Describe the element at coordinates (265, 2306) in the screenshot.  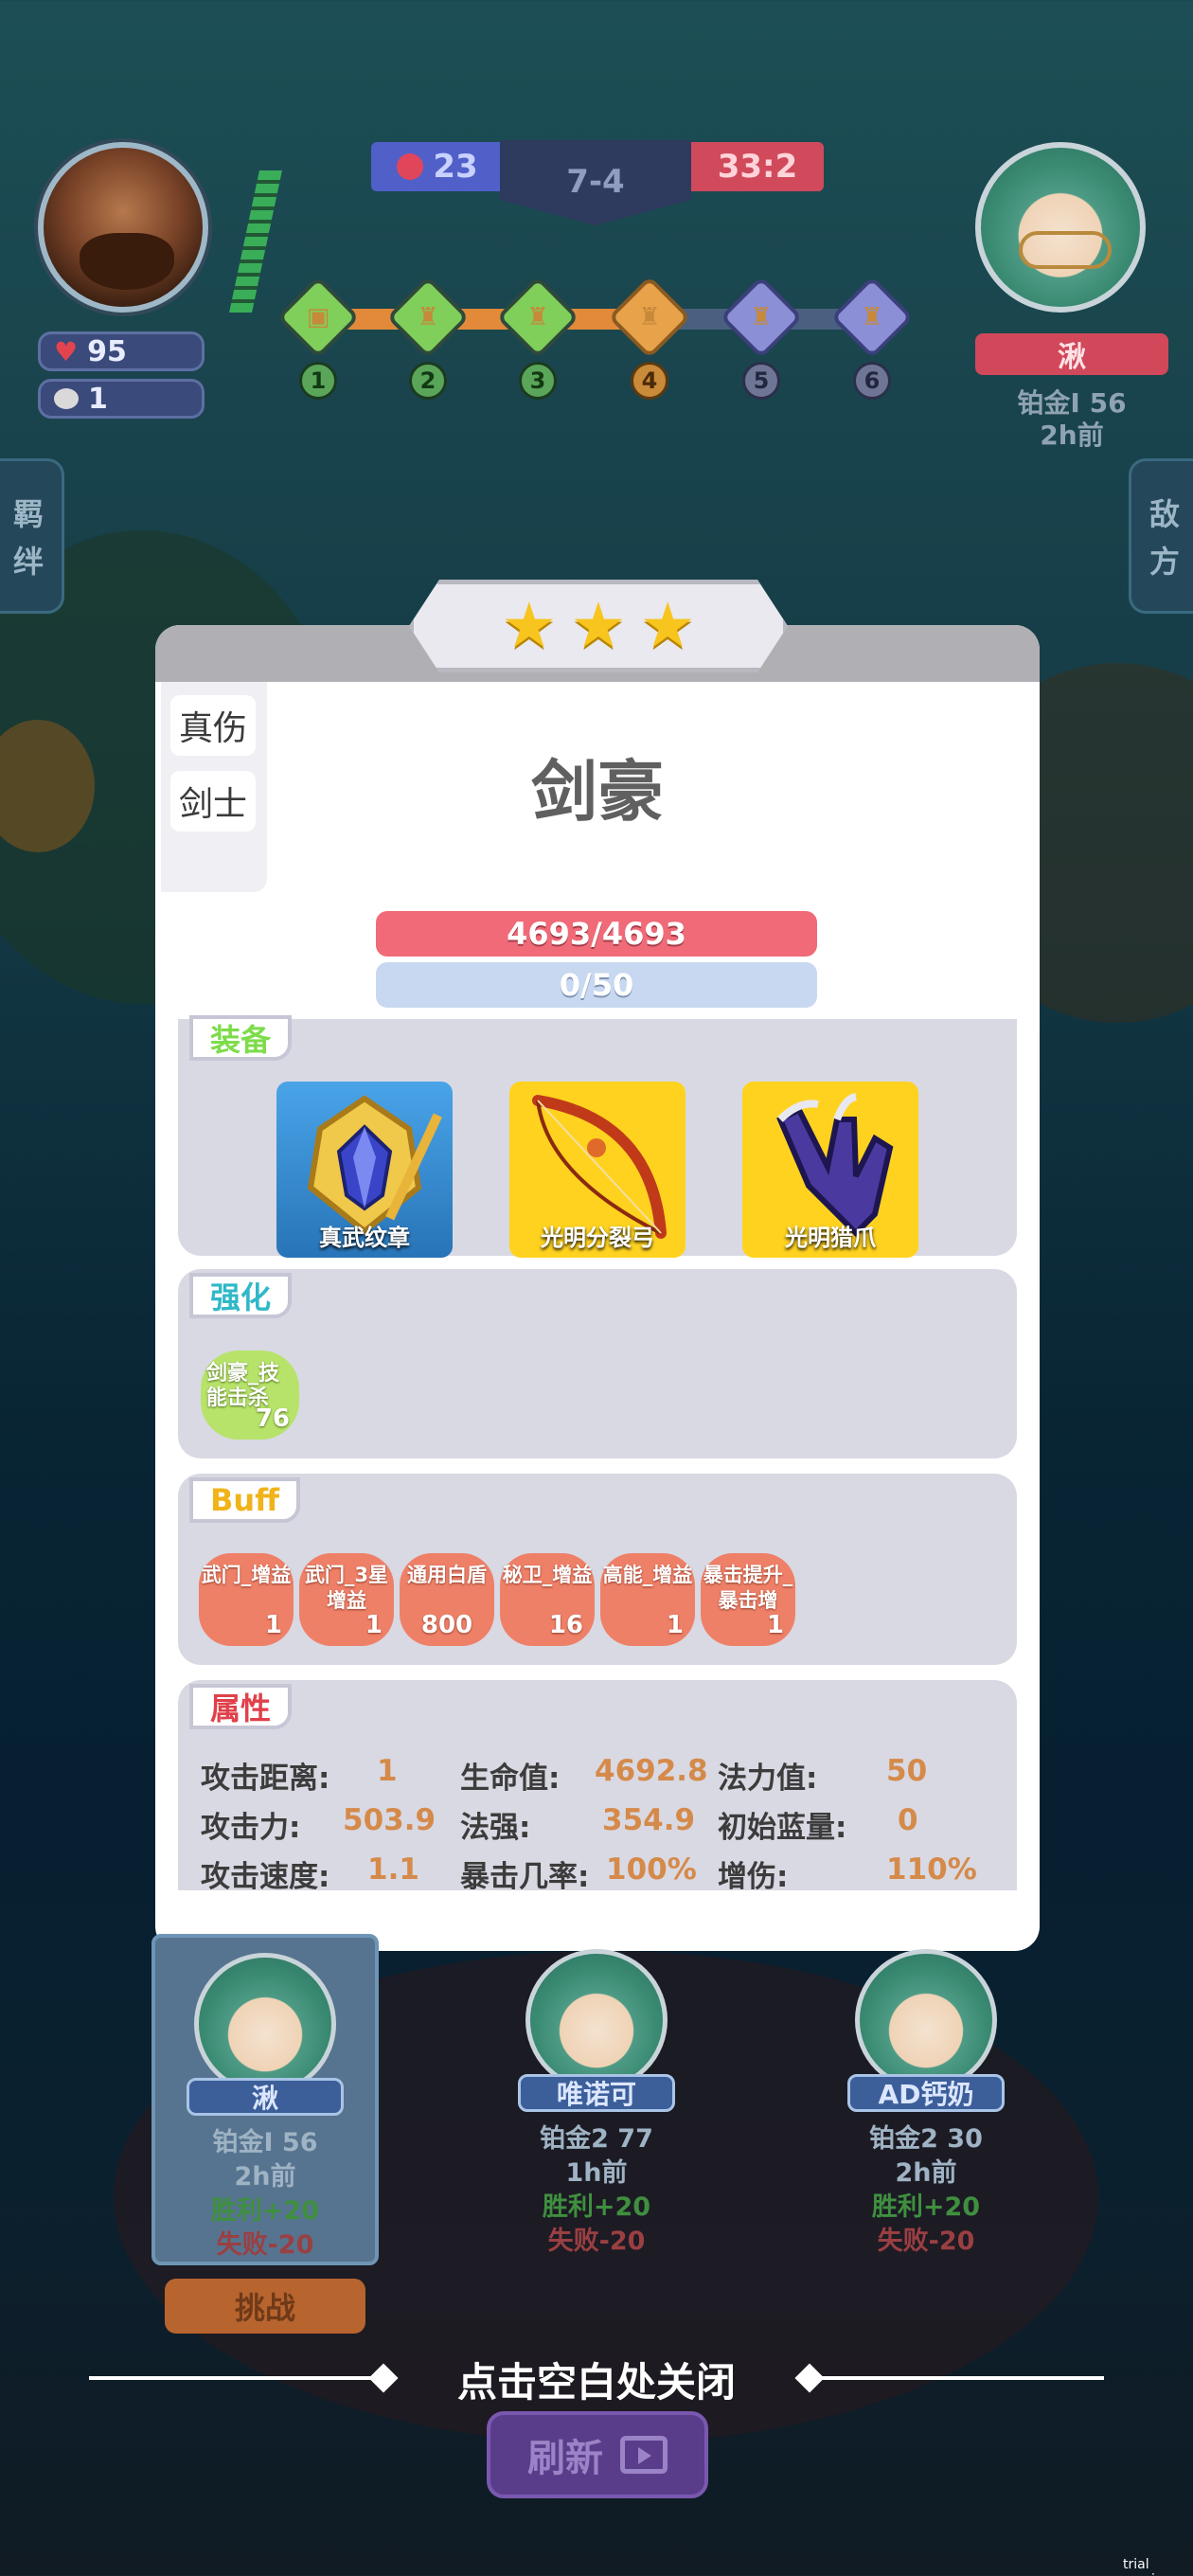
I see `challenge-button: 挑战` at that location.